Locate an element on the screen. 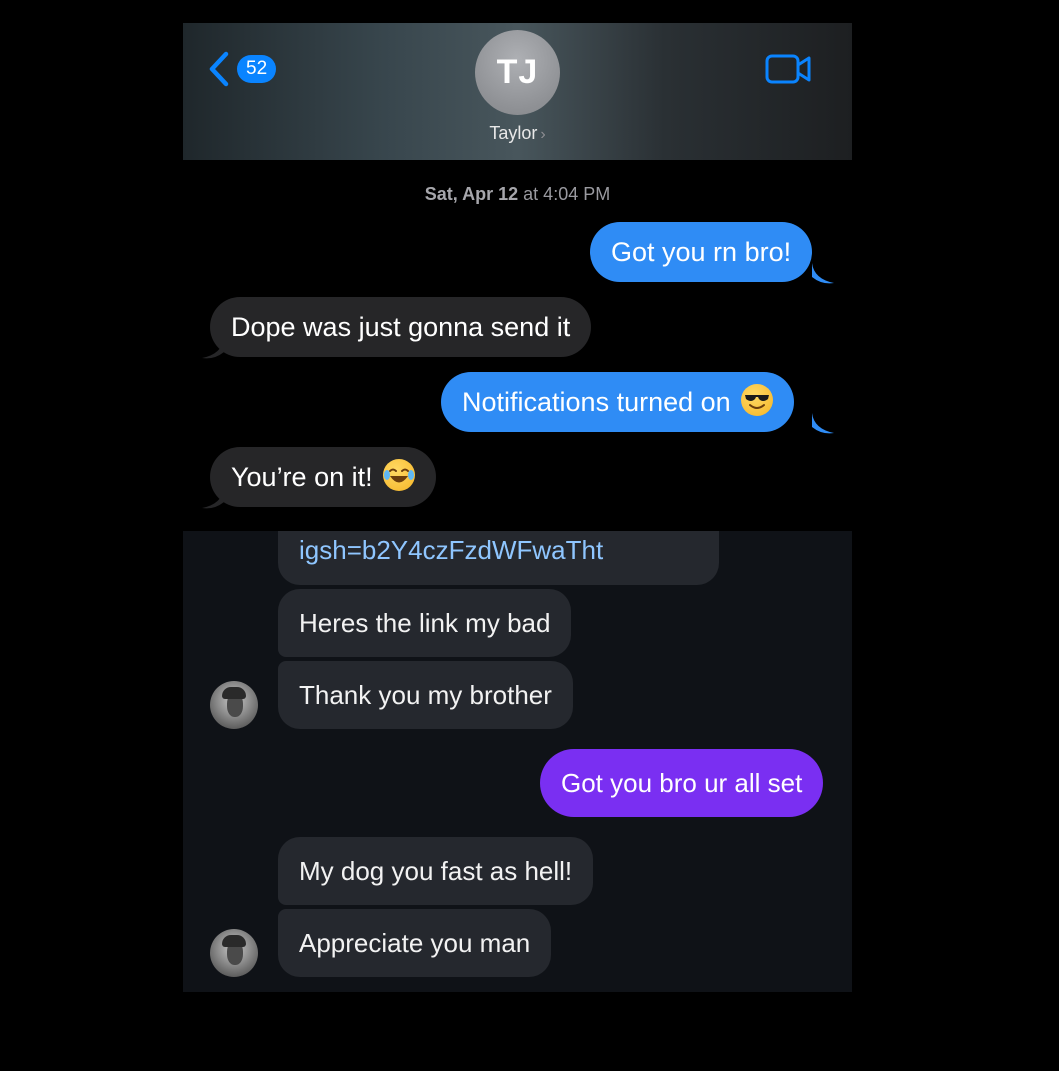 This screenshot has width=1059, height=1071. message-text: Heres the link my bad is located at coordinates (425, 623).